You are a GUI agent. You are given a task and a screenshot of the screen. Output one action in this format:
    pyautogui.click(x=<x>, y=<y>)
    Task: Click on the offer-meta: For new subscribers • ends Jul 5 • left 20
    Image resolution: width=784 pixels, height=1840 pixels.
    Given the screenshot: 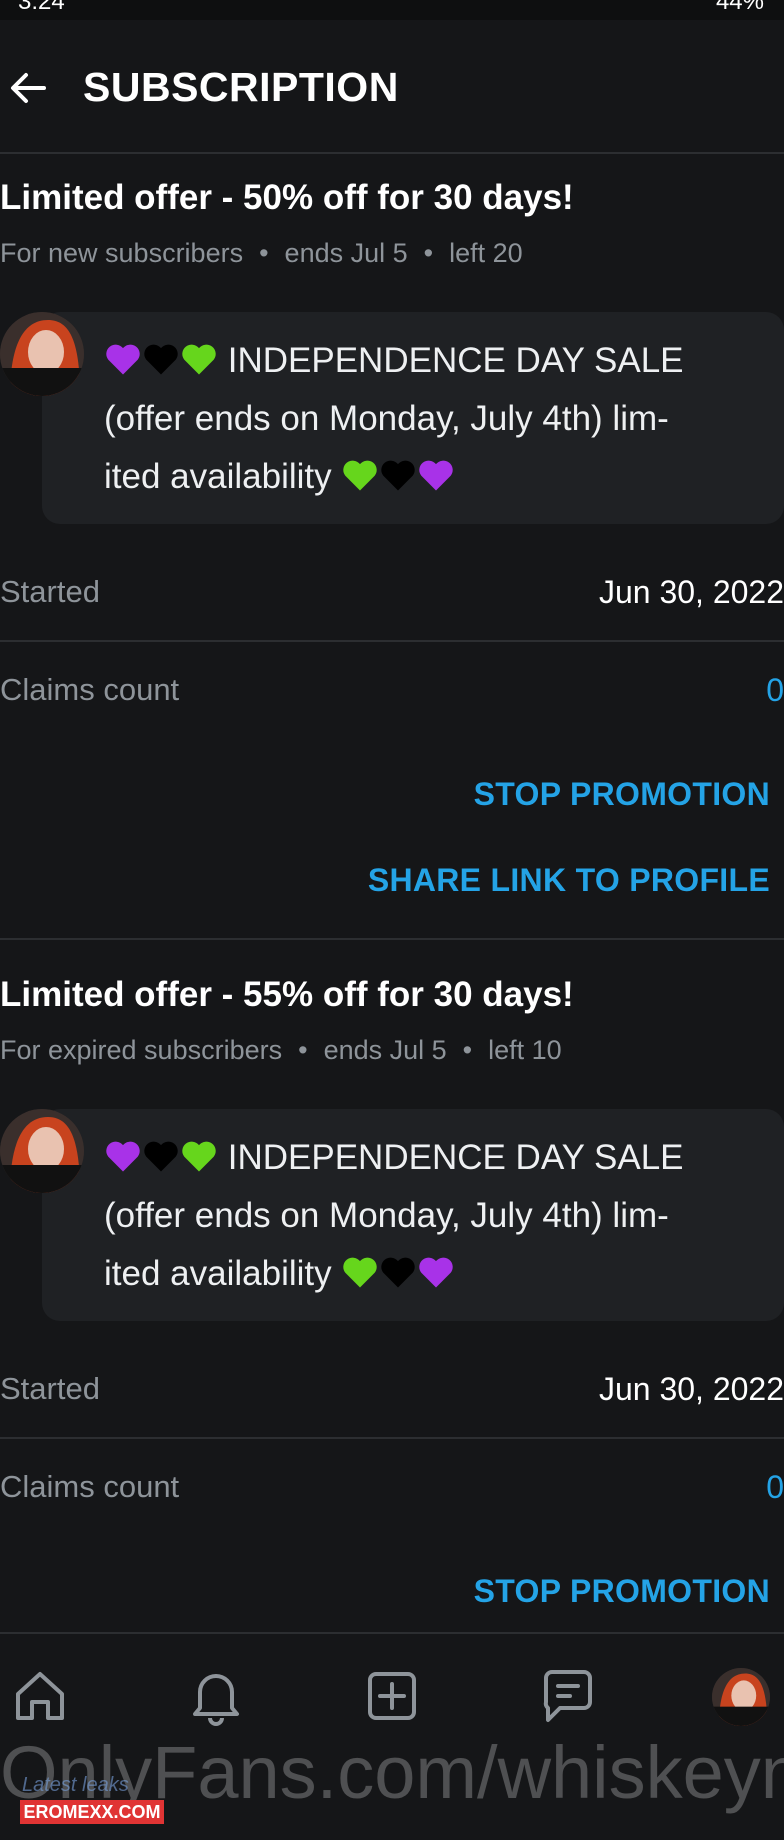 What is the action you would take?
    pyautogui.click(x=261, y=253)
    